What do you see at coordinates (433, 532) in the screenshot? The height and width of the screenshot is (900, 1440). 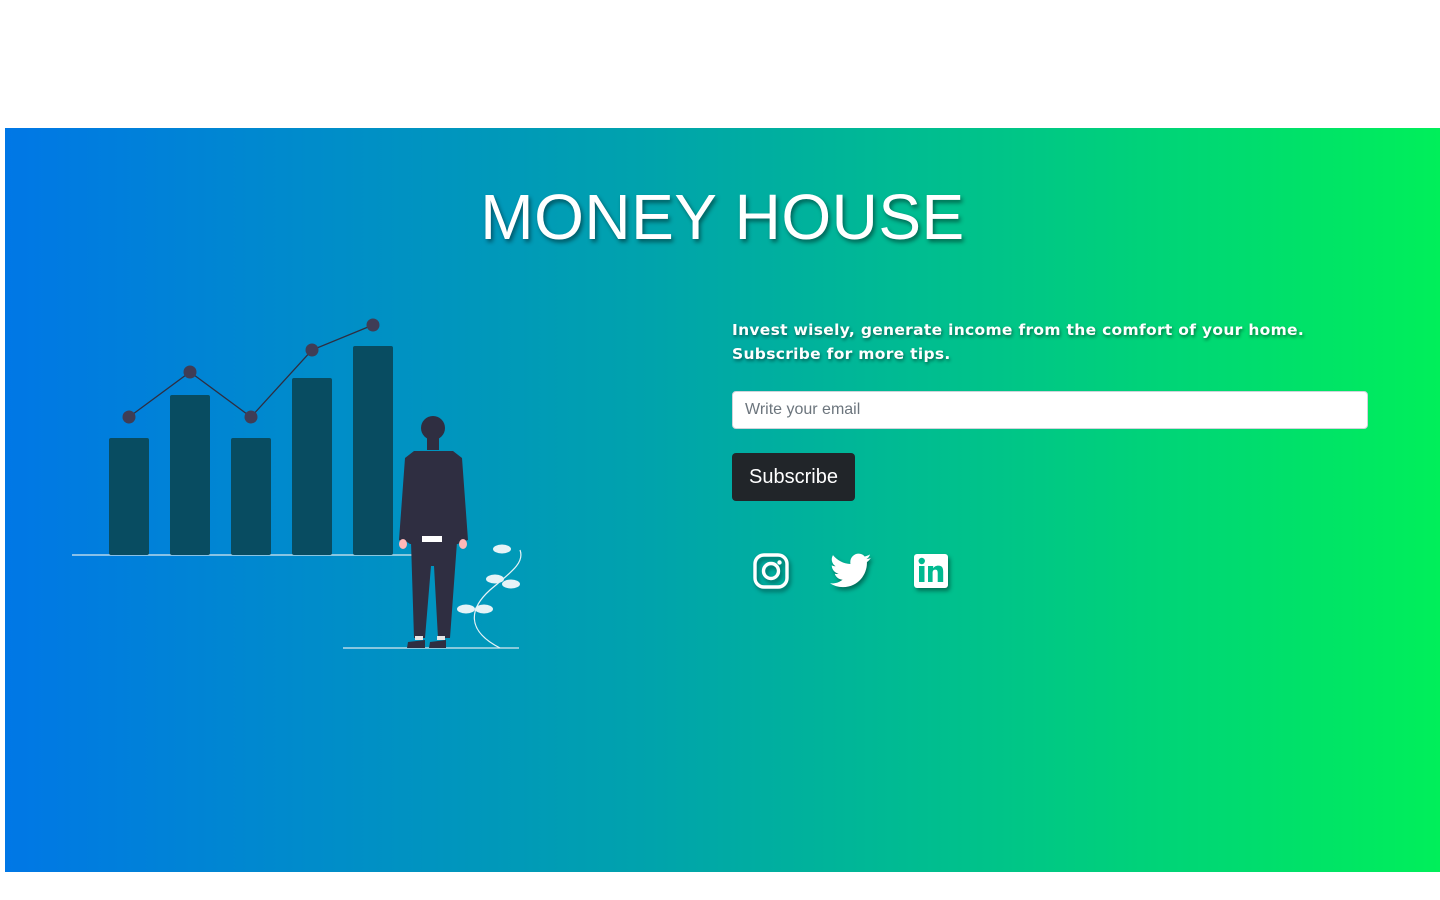 I see `person-figure` at bounding box center [433, 532].